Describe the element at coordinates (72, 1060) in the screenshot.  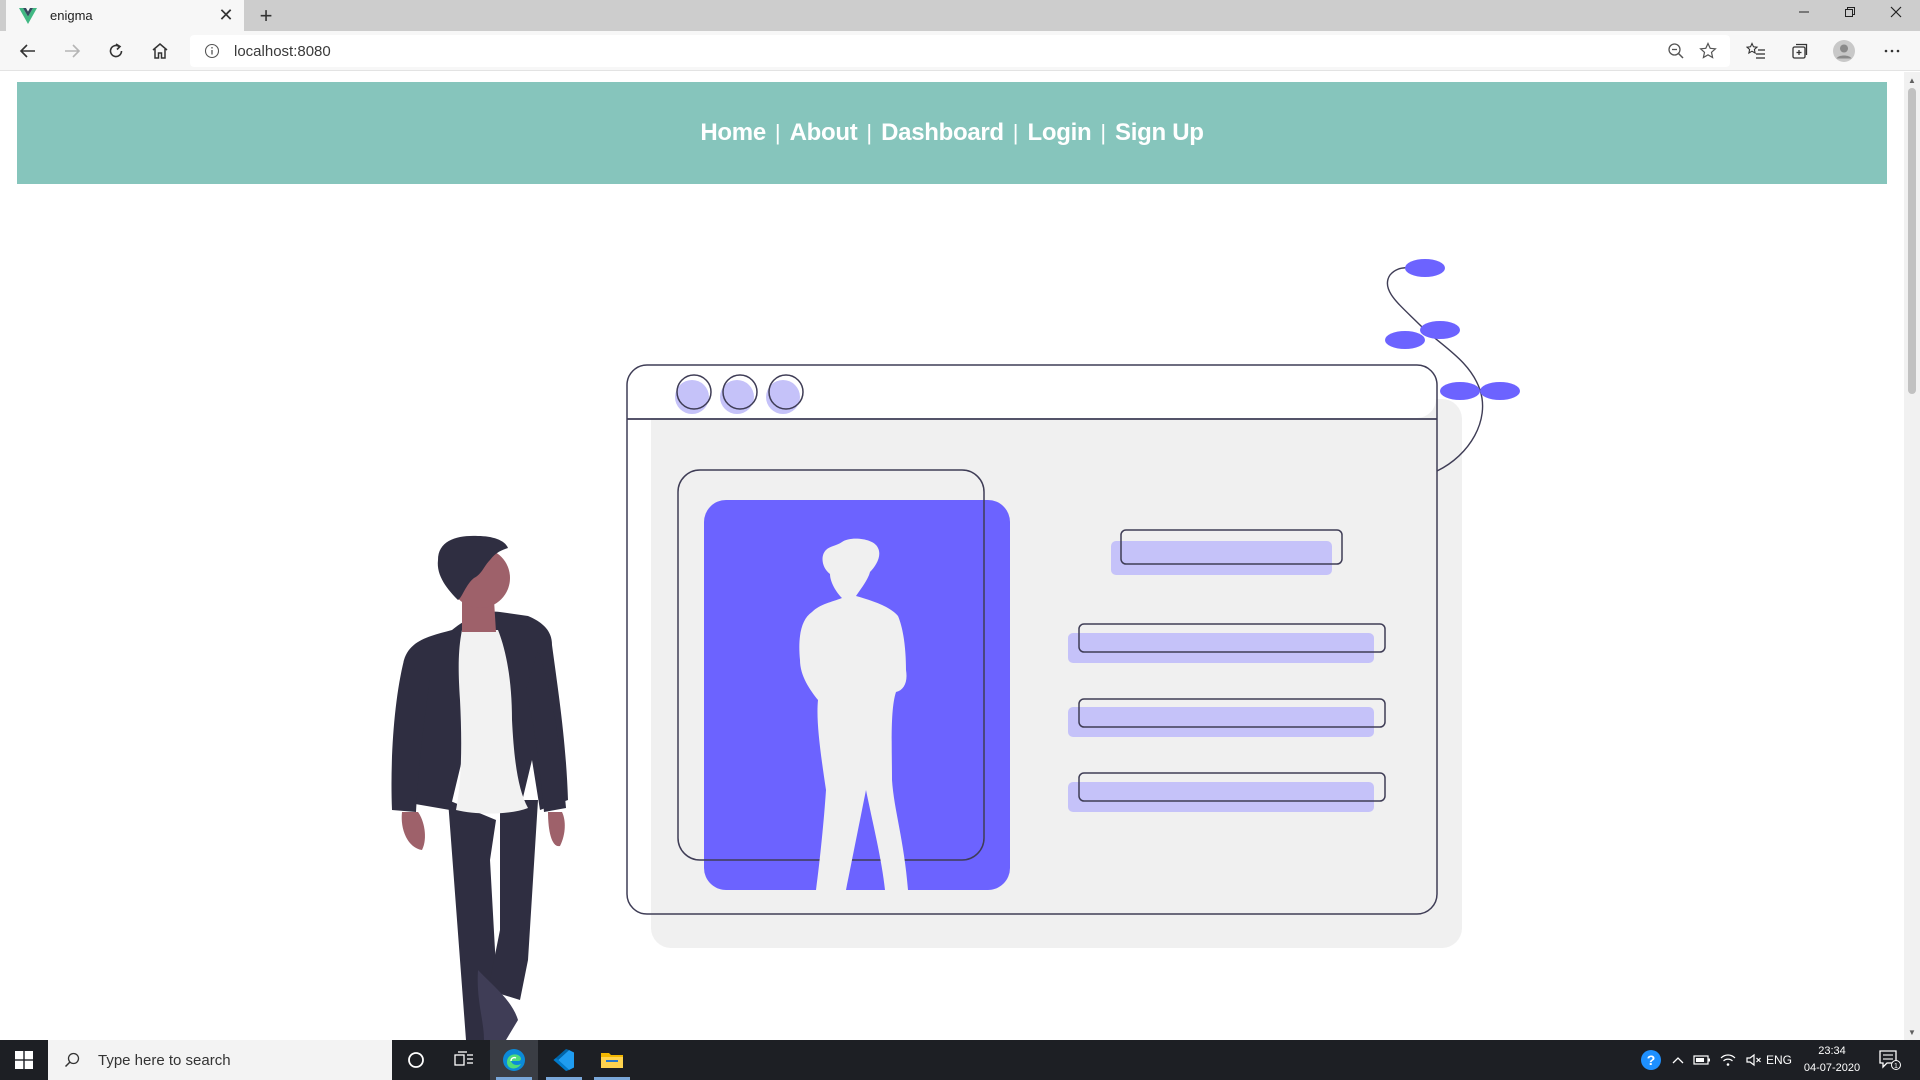
I see `search-icon` at that location.